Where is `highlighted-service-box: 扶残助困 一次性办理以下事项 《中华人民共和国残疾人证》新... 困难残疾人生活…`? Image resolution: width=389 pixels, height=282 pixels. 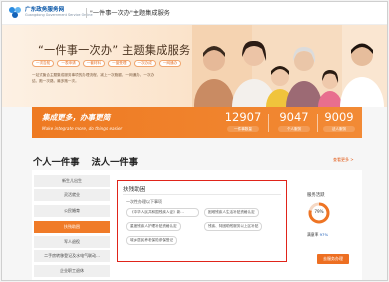 highlighted-service-box: 扶残助困 一次性办理以下事项 《中华人民共和国残疾人证》新... 困难残疾人生活… is located at coordinates (202, 221).